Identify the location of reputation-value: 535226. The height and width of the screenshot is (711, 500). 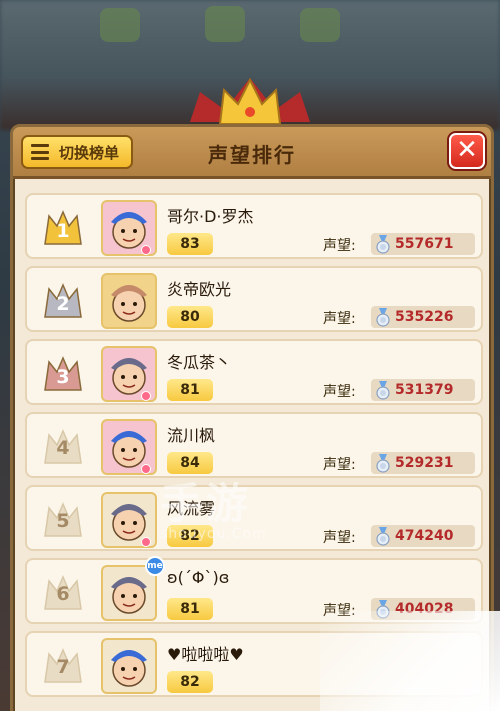
(424, 317).